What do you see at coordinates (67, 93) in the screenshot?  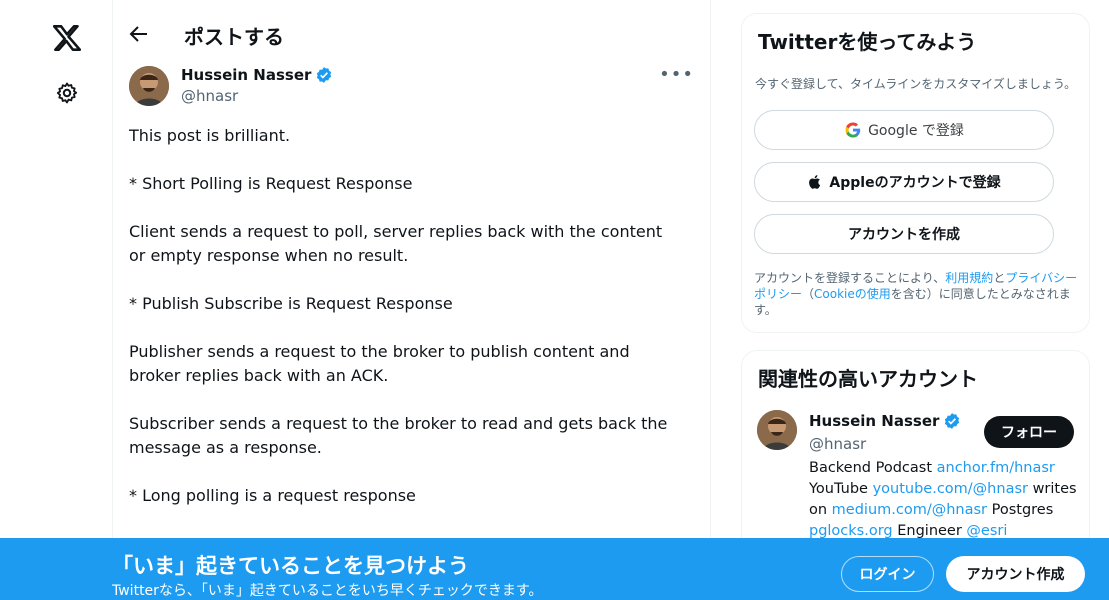 I see `gear-icon` at bounding box center [67, 93].